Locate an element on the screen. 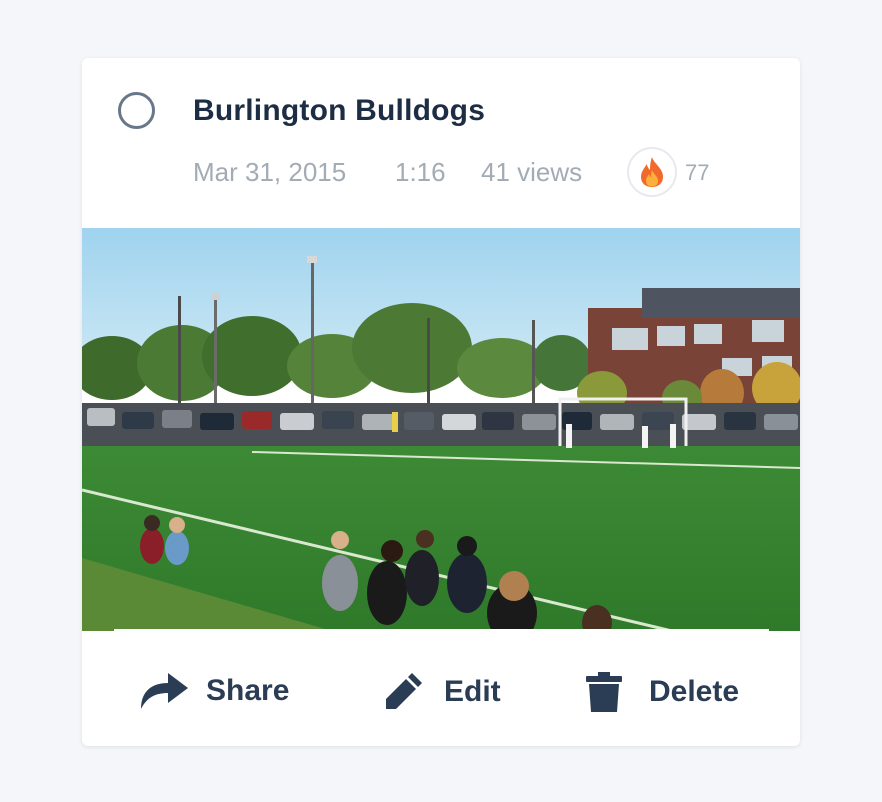 The image size is (882, 802). select-checkbox is located at coordinates (136, 110).